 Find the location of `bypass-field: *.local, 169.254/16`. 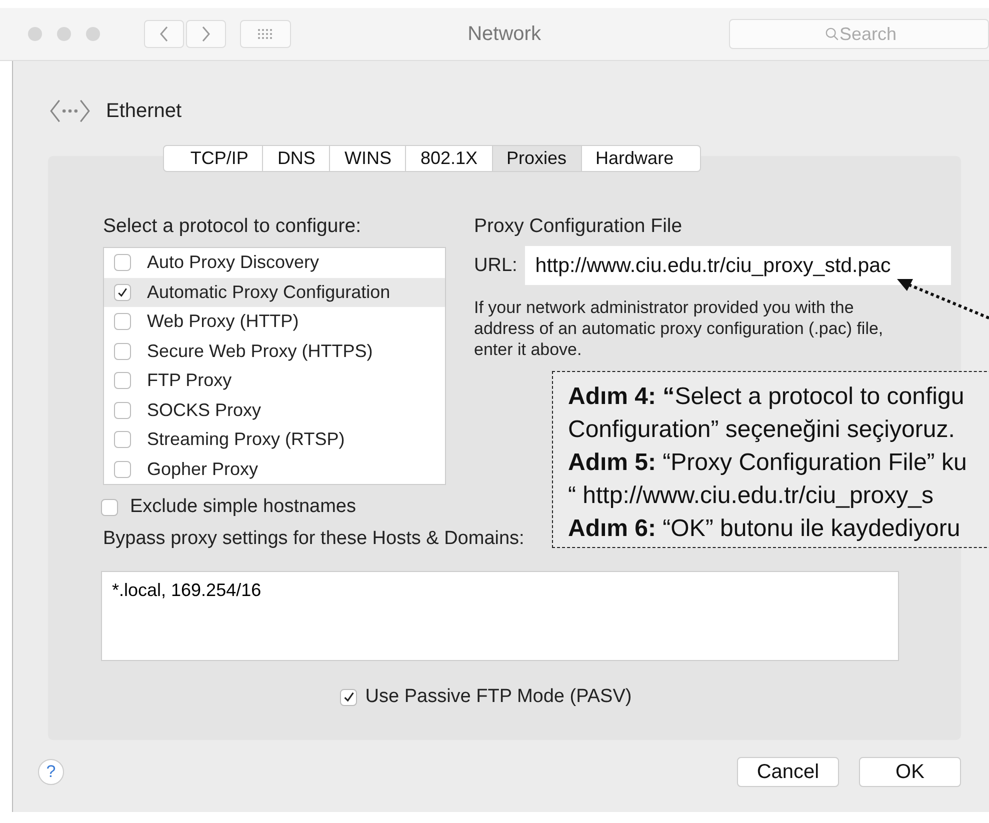

bypass-field: *.local, 169.254/16 is located at coordinates (500, 616).